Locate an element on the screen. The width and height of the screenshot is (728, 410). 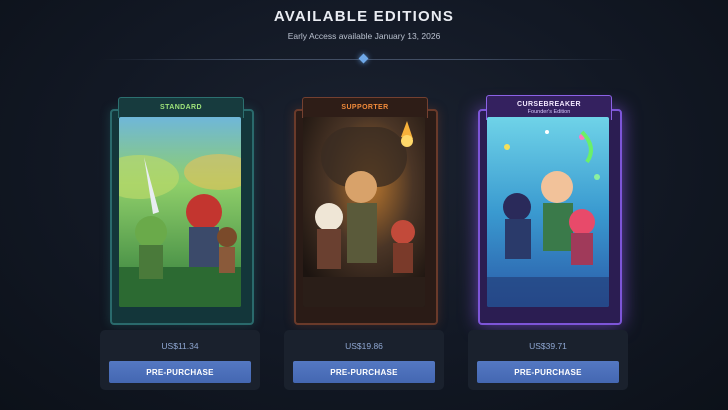
price-box-cursebreaker: US$39.71 PRE-PURCHASE is located at coordinates (548, 360).